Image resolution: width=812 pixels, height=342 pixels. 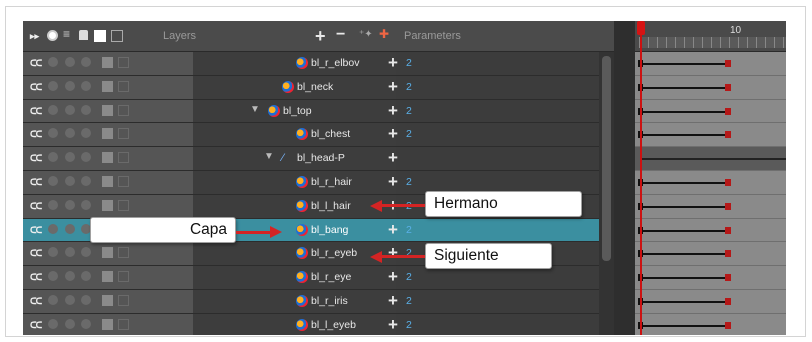 What do you see at coordinates (641, 28) in the screenshot?
I see `playhead-handle` at bounding box center [641, 28].